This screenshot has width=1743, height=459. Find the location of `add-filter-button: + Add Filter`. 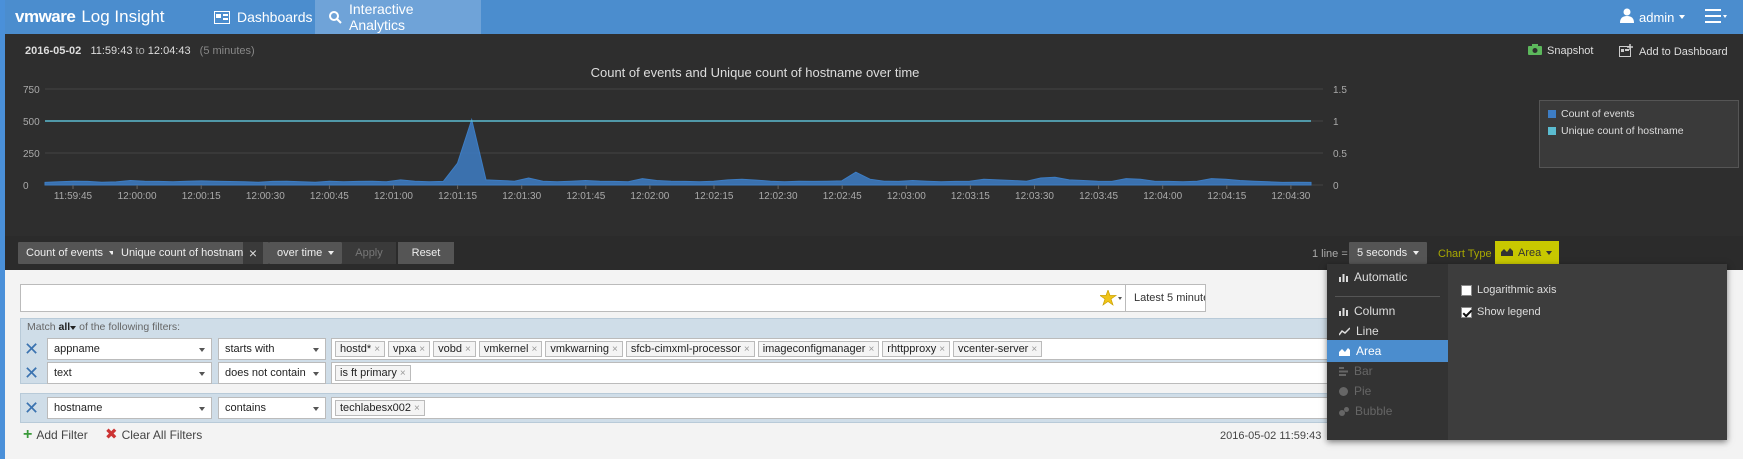

add-filter-button: + Add Filter is located at coordinates (55, 435).